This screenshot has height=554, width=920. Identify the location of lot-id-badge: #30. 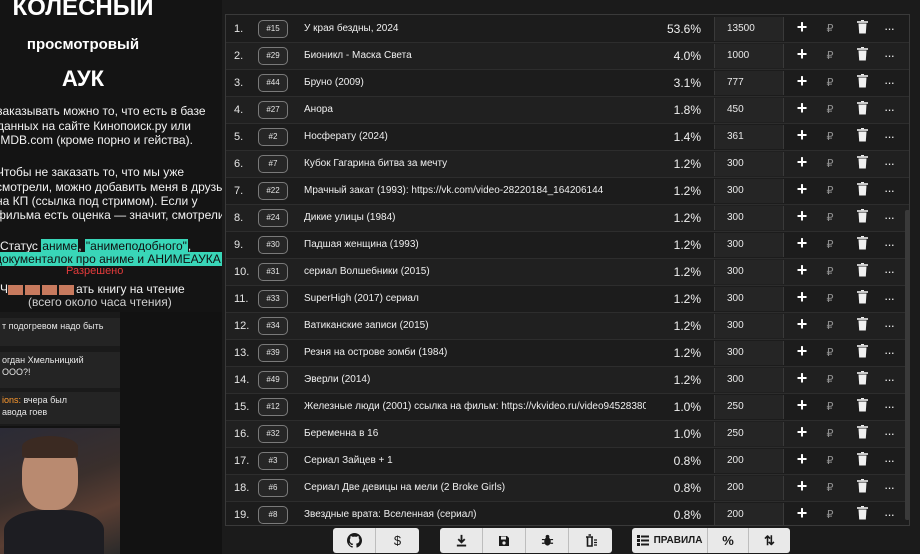
(273, 245).